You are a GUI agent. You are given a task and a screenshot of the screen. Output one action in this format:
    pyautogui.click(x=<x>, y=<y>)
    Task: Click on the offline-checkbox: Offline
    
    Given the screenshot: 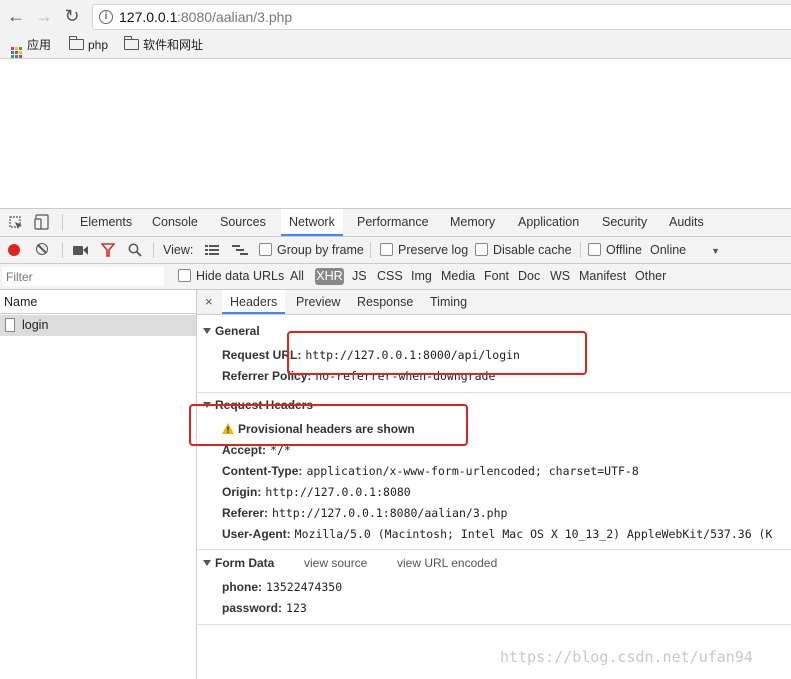 What is the action you would take?
    pyautogui.click(x=615, y=250)
    